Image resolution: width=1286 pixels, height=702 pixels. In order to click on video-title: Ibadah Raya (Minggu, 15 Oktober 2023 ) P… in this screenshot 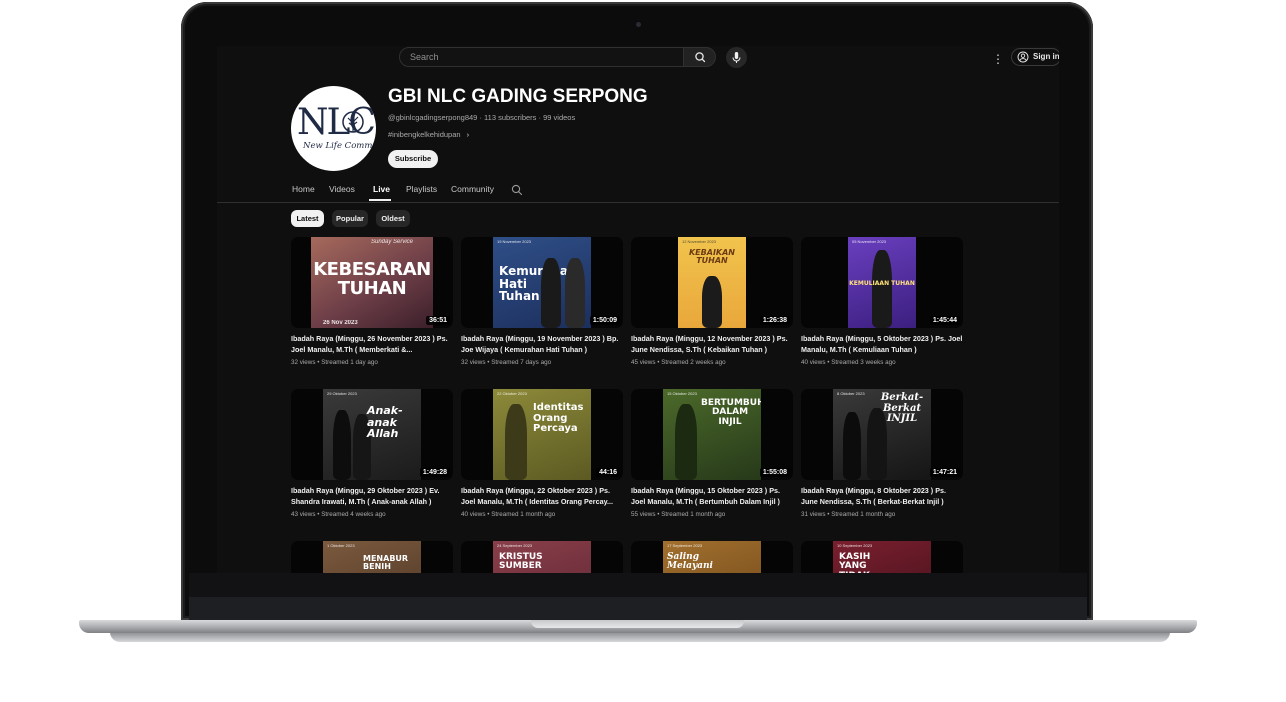, I will do `click(712, 496)`.